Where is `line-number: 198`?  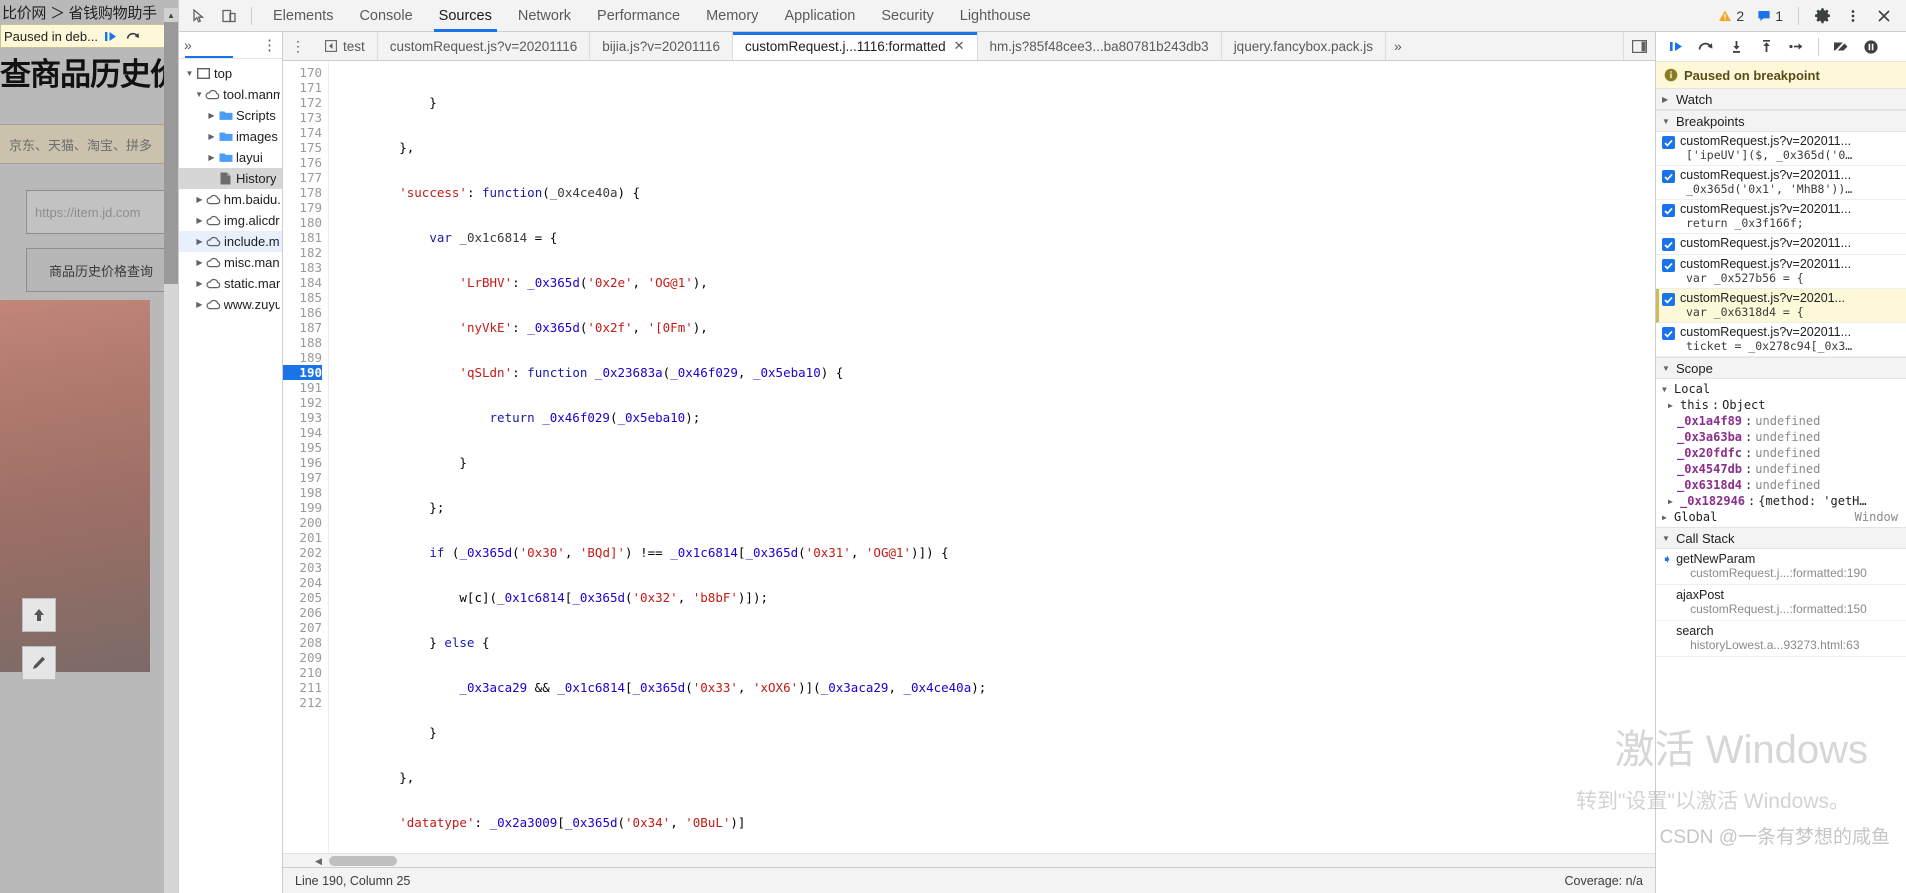
line-number: 198 is located at coordinates (302, 492).